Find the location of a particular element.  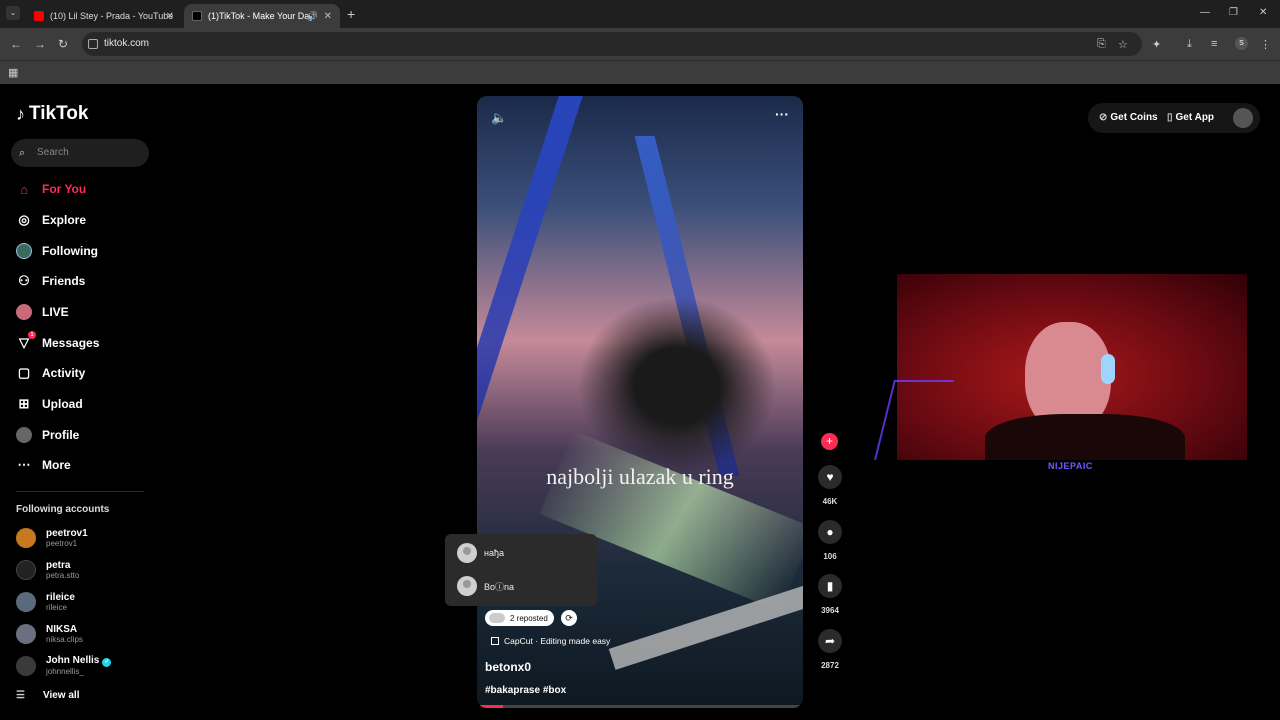

sidebar-item-upload: ⊞ Upload is located at coordinates (49, 404).